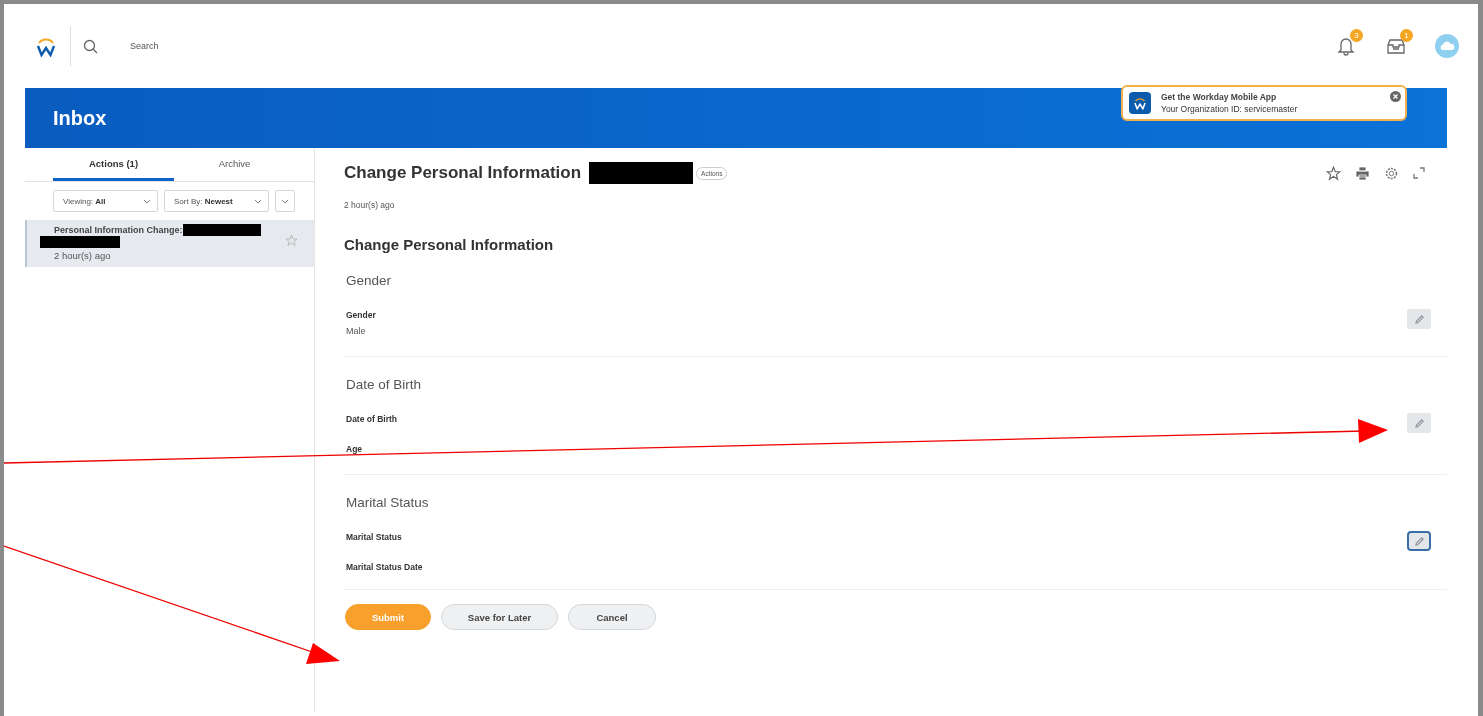  I want to click on task-time: 2 hour(s) ago, so click(370, 205).